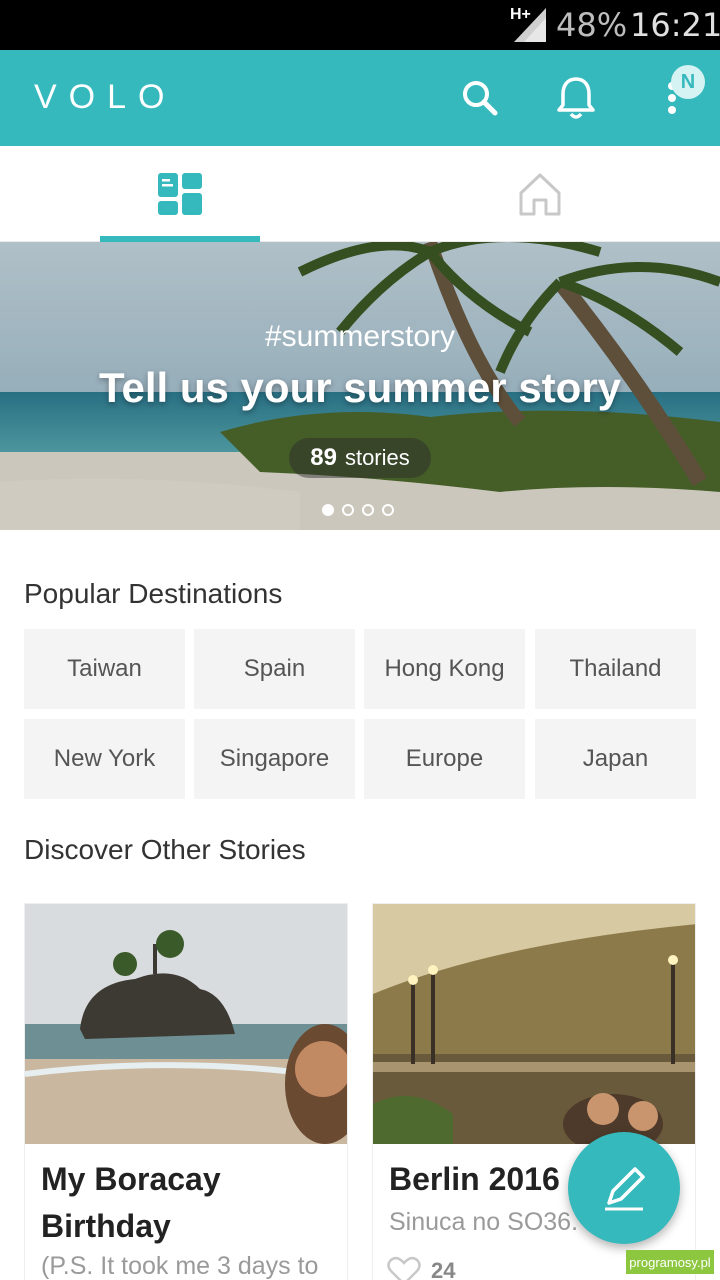 This screenshot has width=720, height=1280. Describe the element at coordinates (104, 669) in the screenshot. I see `destination-chip: Taiwan` at that location.